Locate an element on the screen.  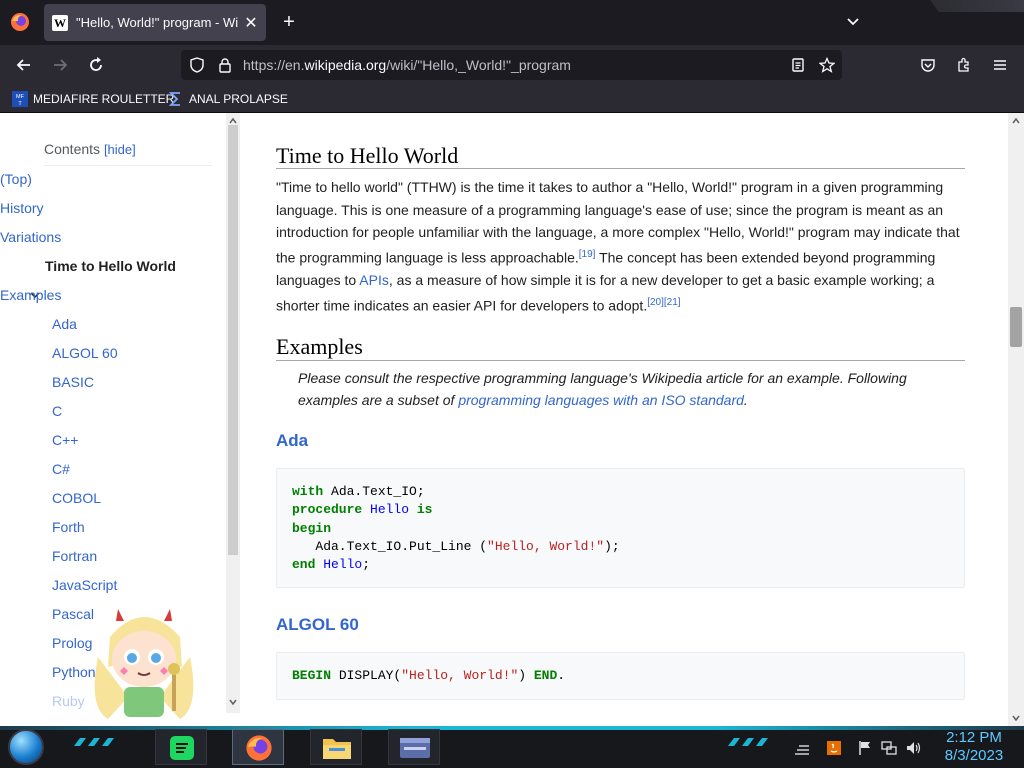
page-scrollbar-thumb is located at coordinates (1016, 327).